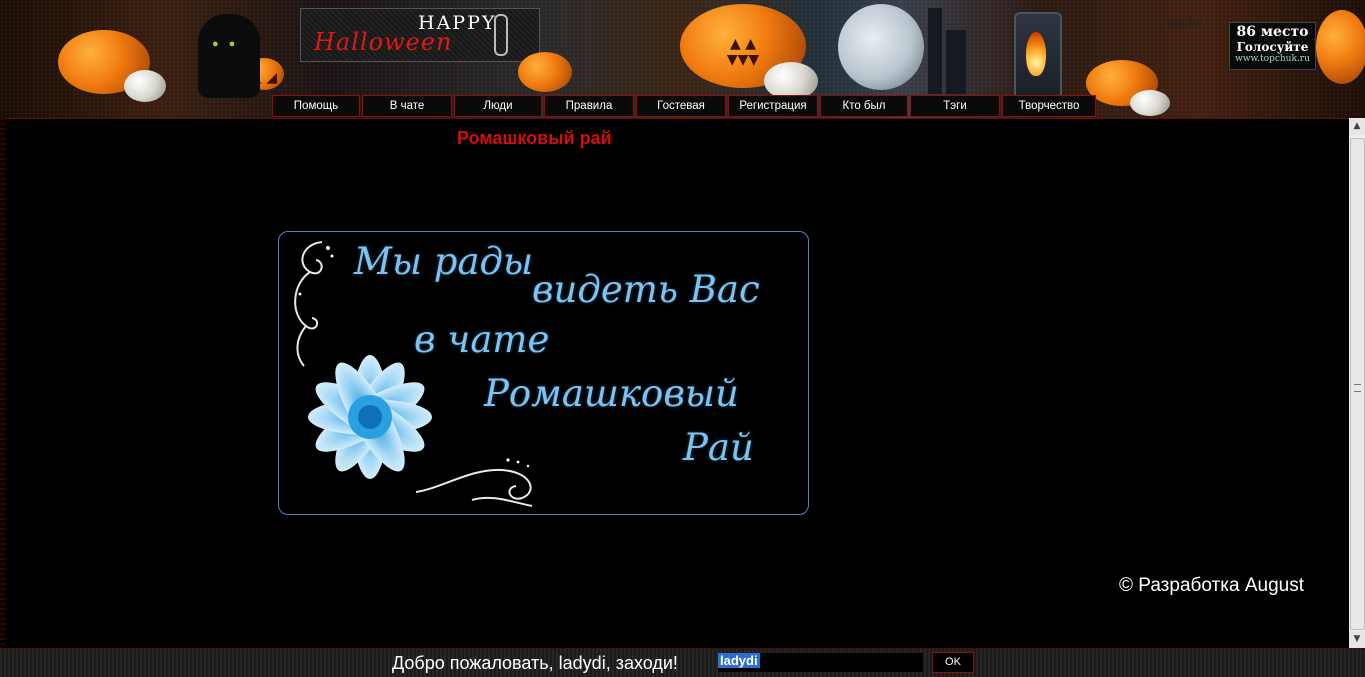  Describe the element at coordinates (1211, 585) in the screenshot. I see `copyright-text: © Разработка August` at that location.